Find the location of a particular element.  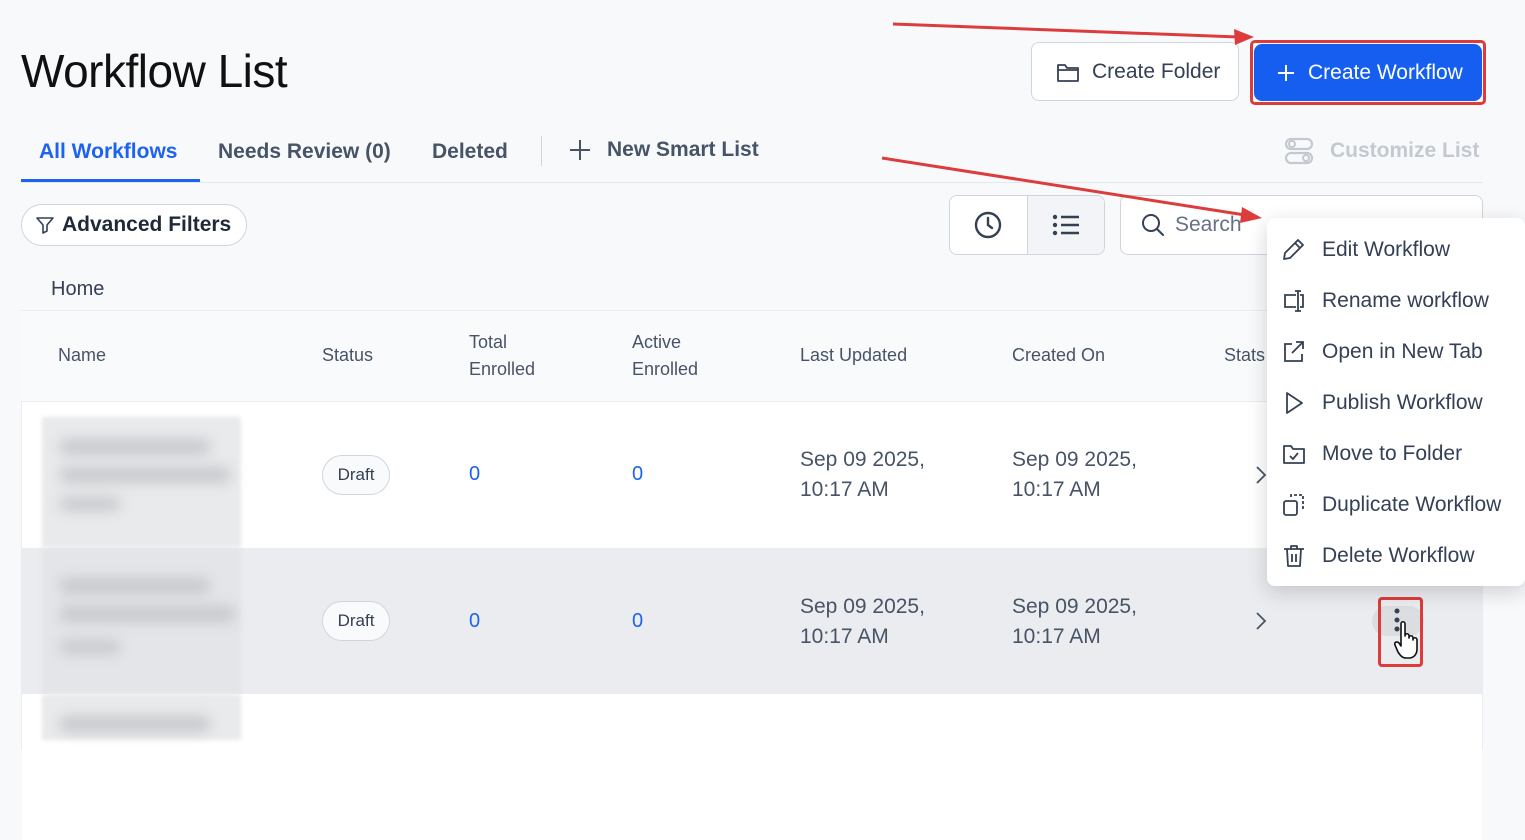

annotation-arrows is located at coordinates (1071, 122).